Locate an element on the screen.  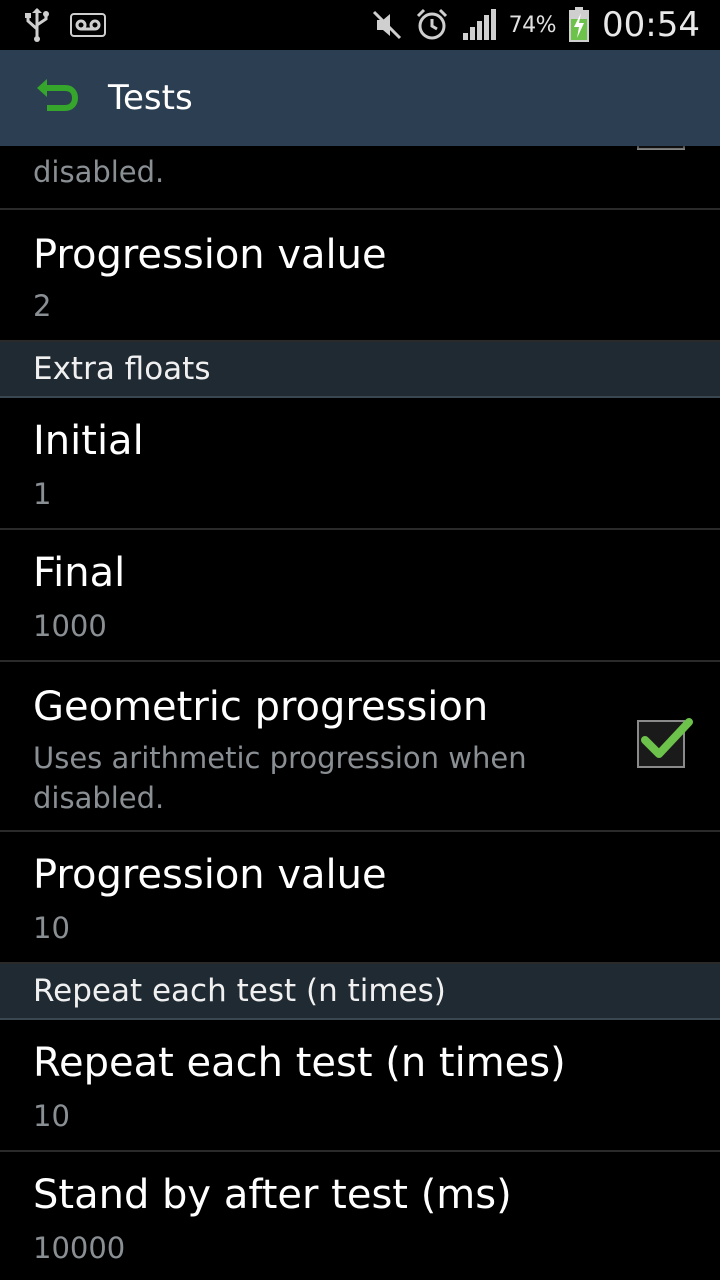
list-item-partial: disabled. is located at coordinates (360, 178).